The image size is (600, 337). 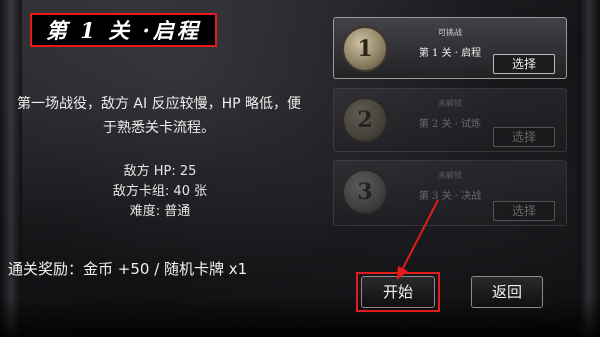 What do you see at coordinates (160, 211) in the screenshot?
I see `difficulty: 难度: 普通` at bounding box center [160, 211].